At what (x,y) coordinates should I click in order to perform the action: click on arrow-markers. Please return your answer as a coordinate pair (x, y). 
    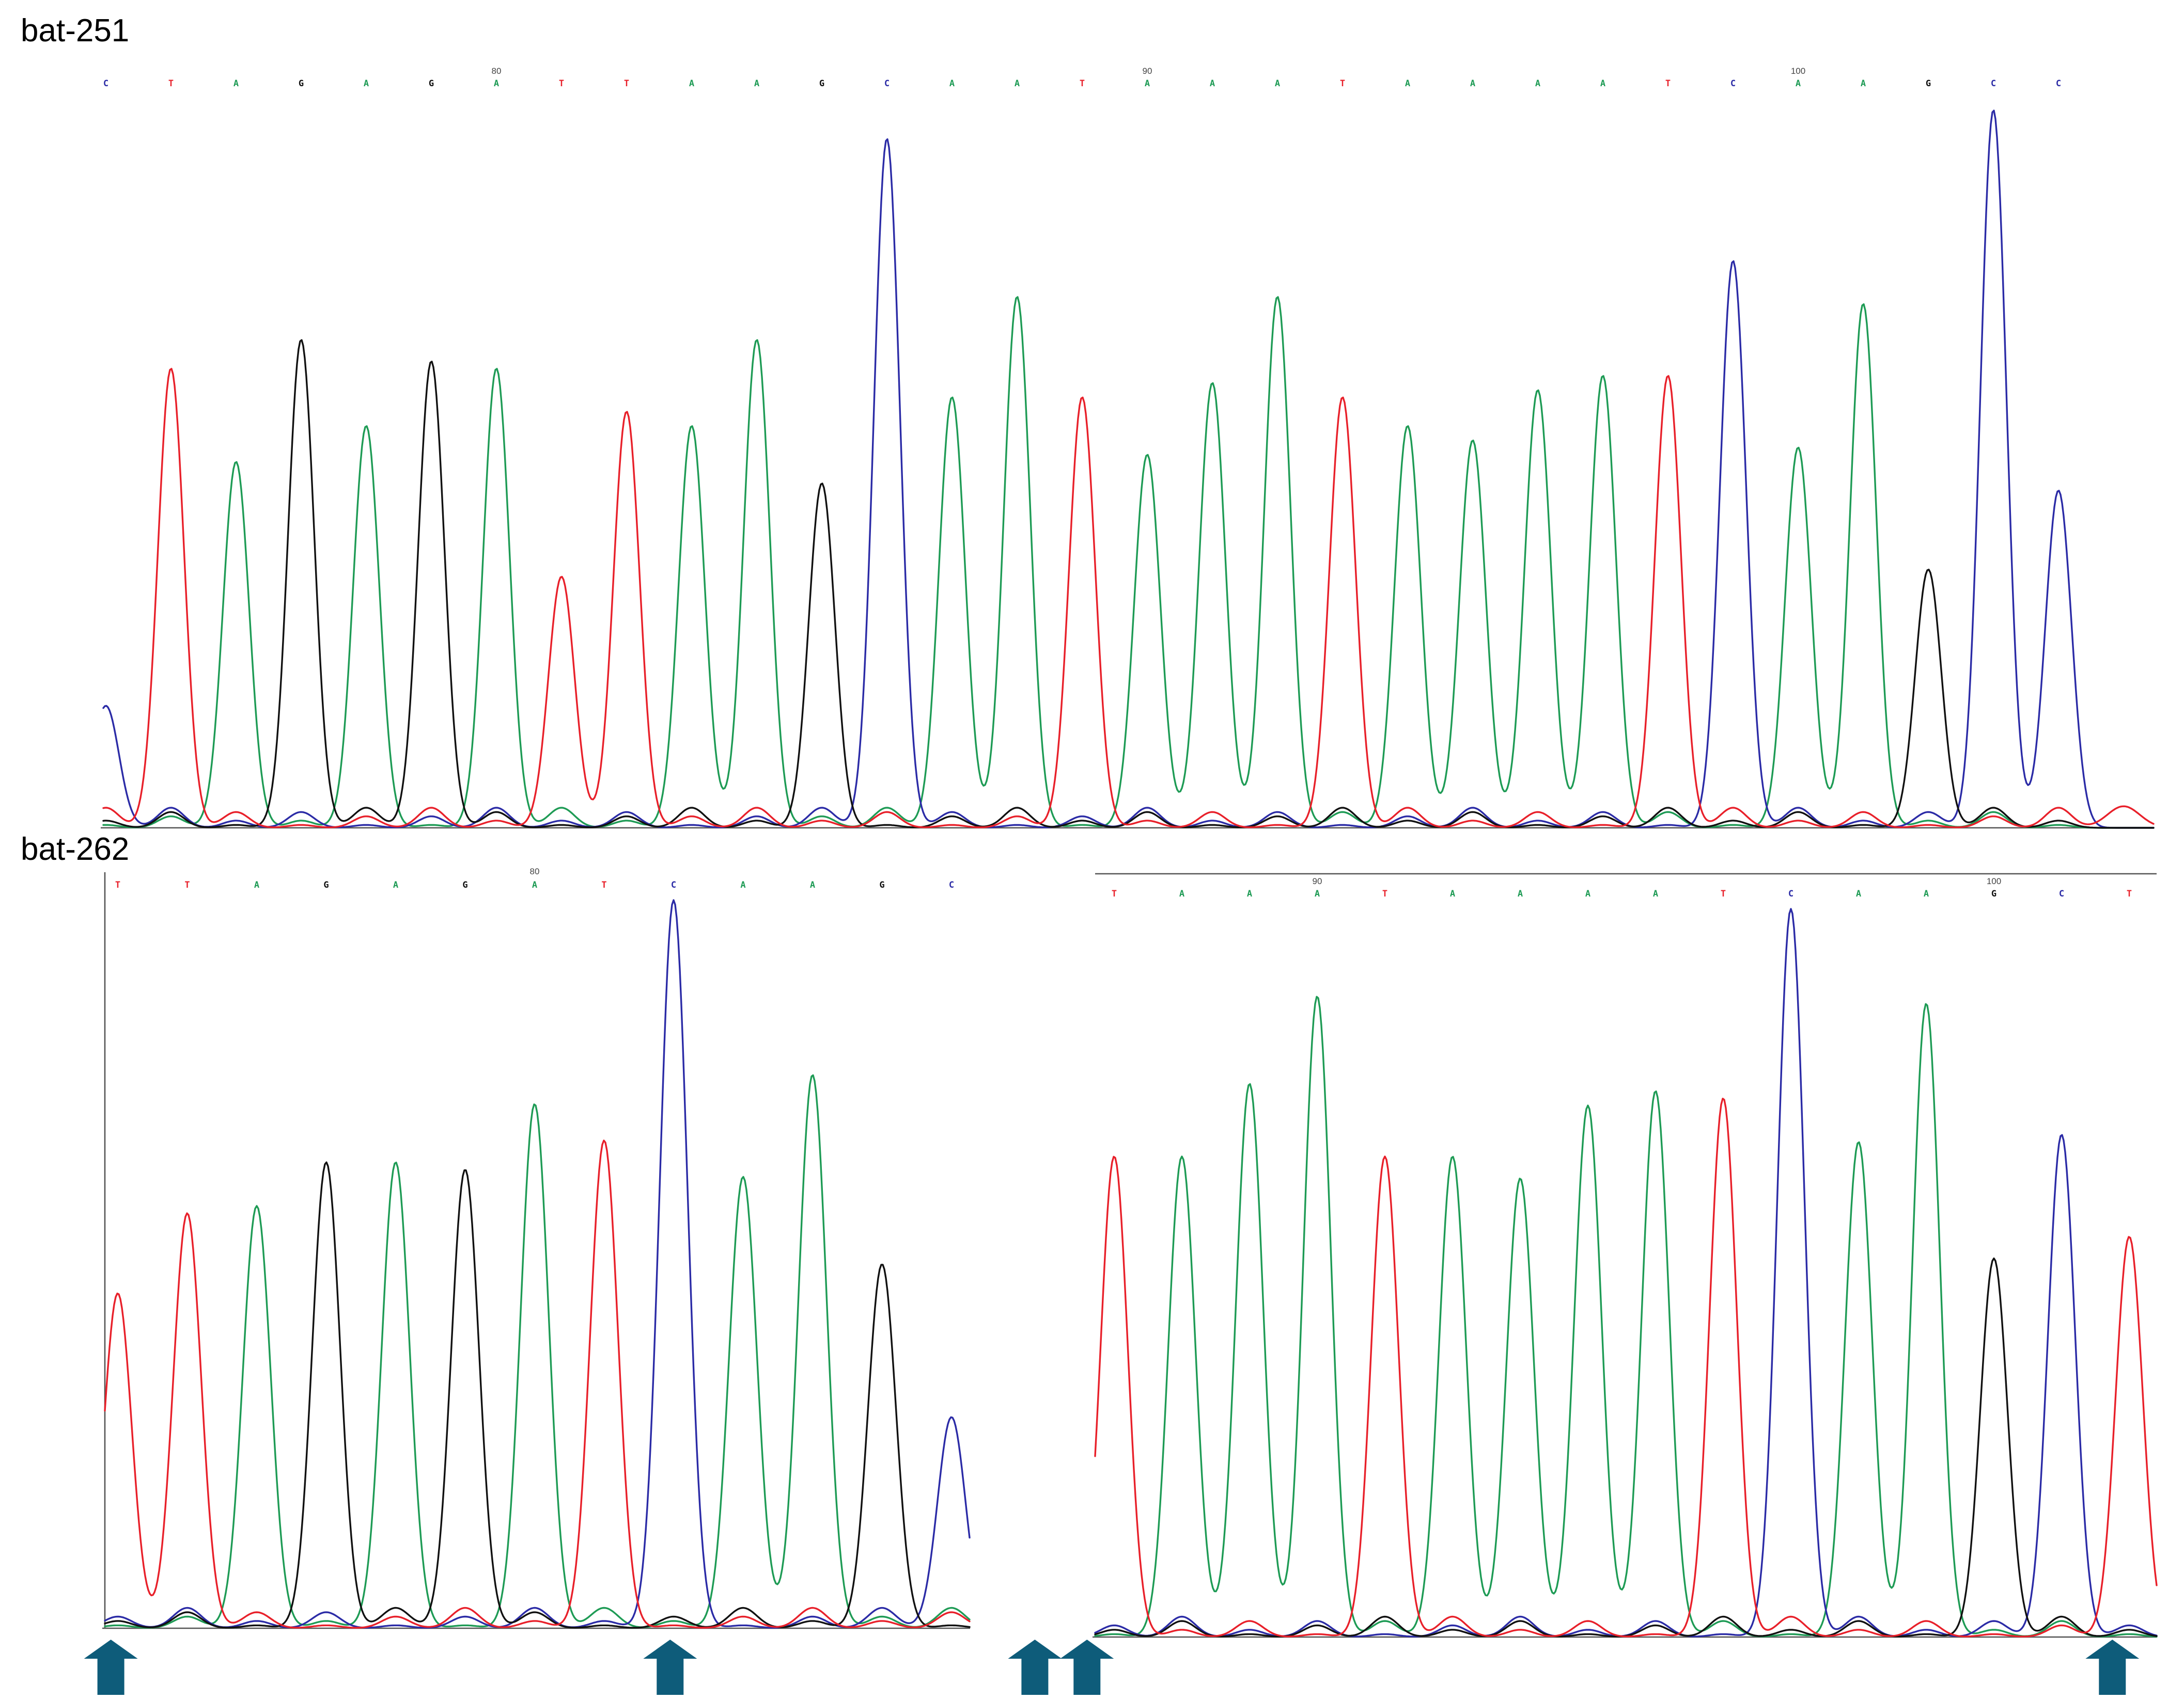
    Looking at the image, I should click on (1112, 1667).